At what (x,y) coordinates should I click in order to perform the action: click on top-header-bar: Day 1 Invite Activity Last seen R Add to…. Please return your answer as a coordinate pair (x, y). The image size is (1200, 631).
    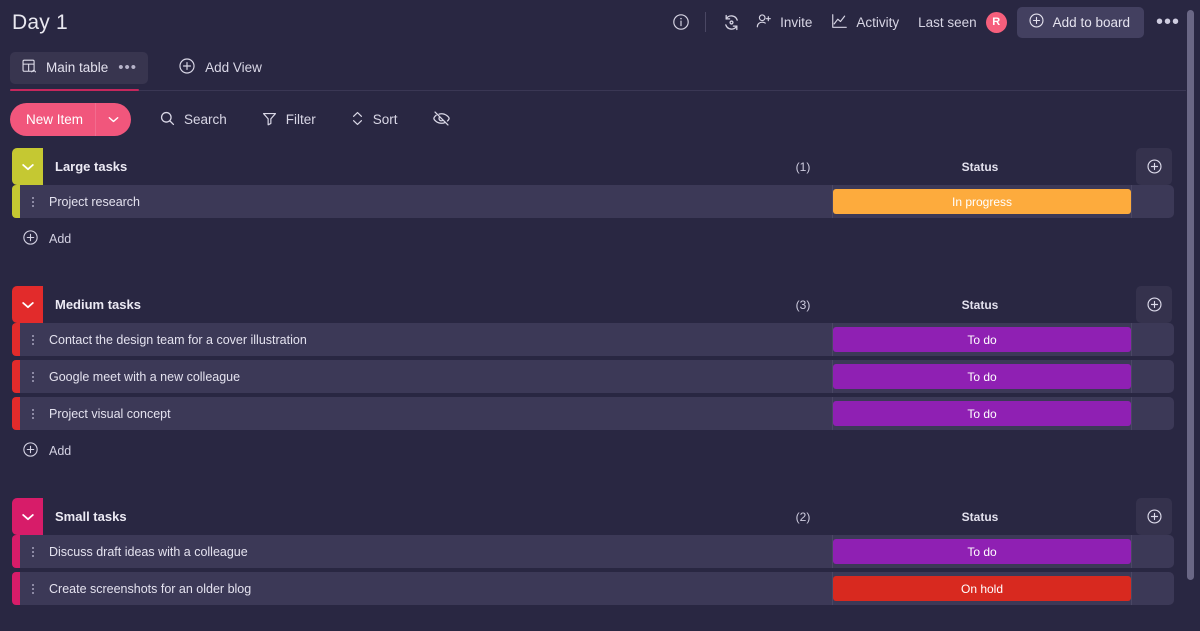
    Looking at the image, I should click on (600, 22).